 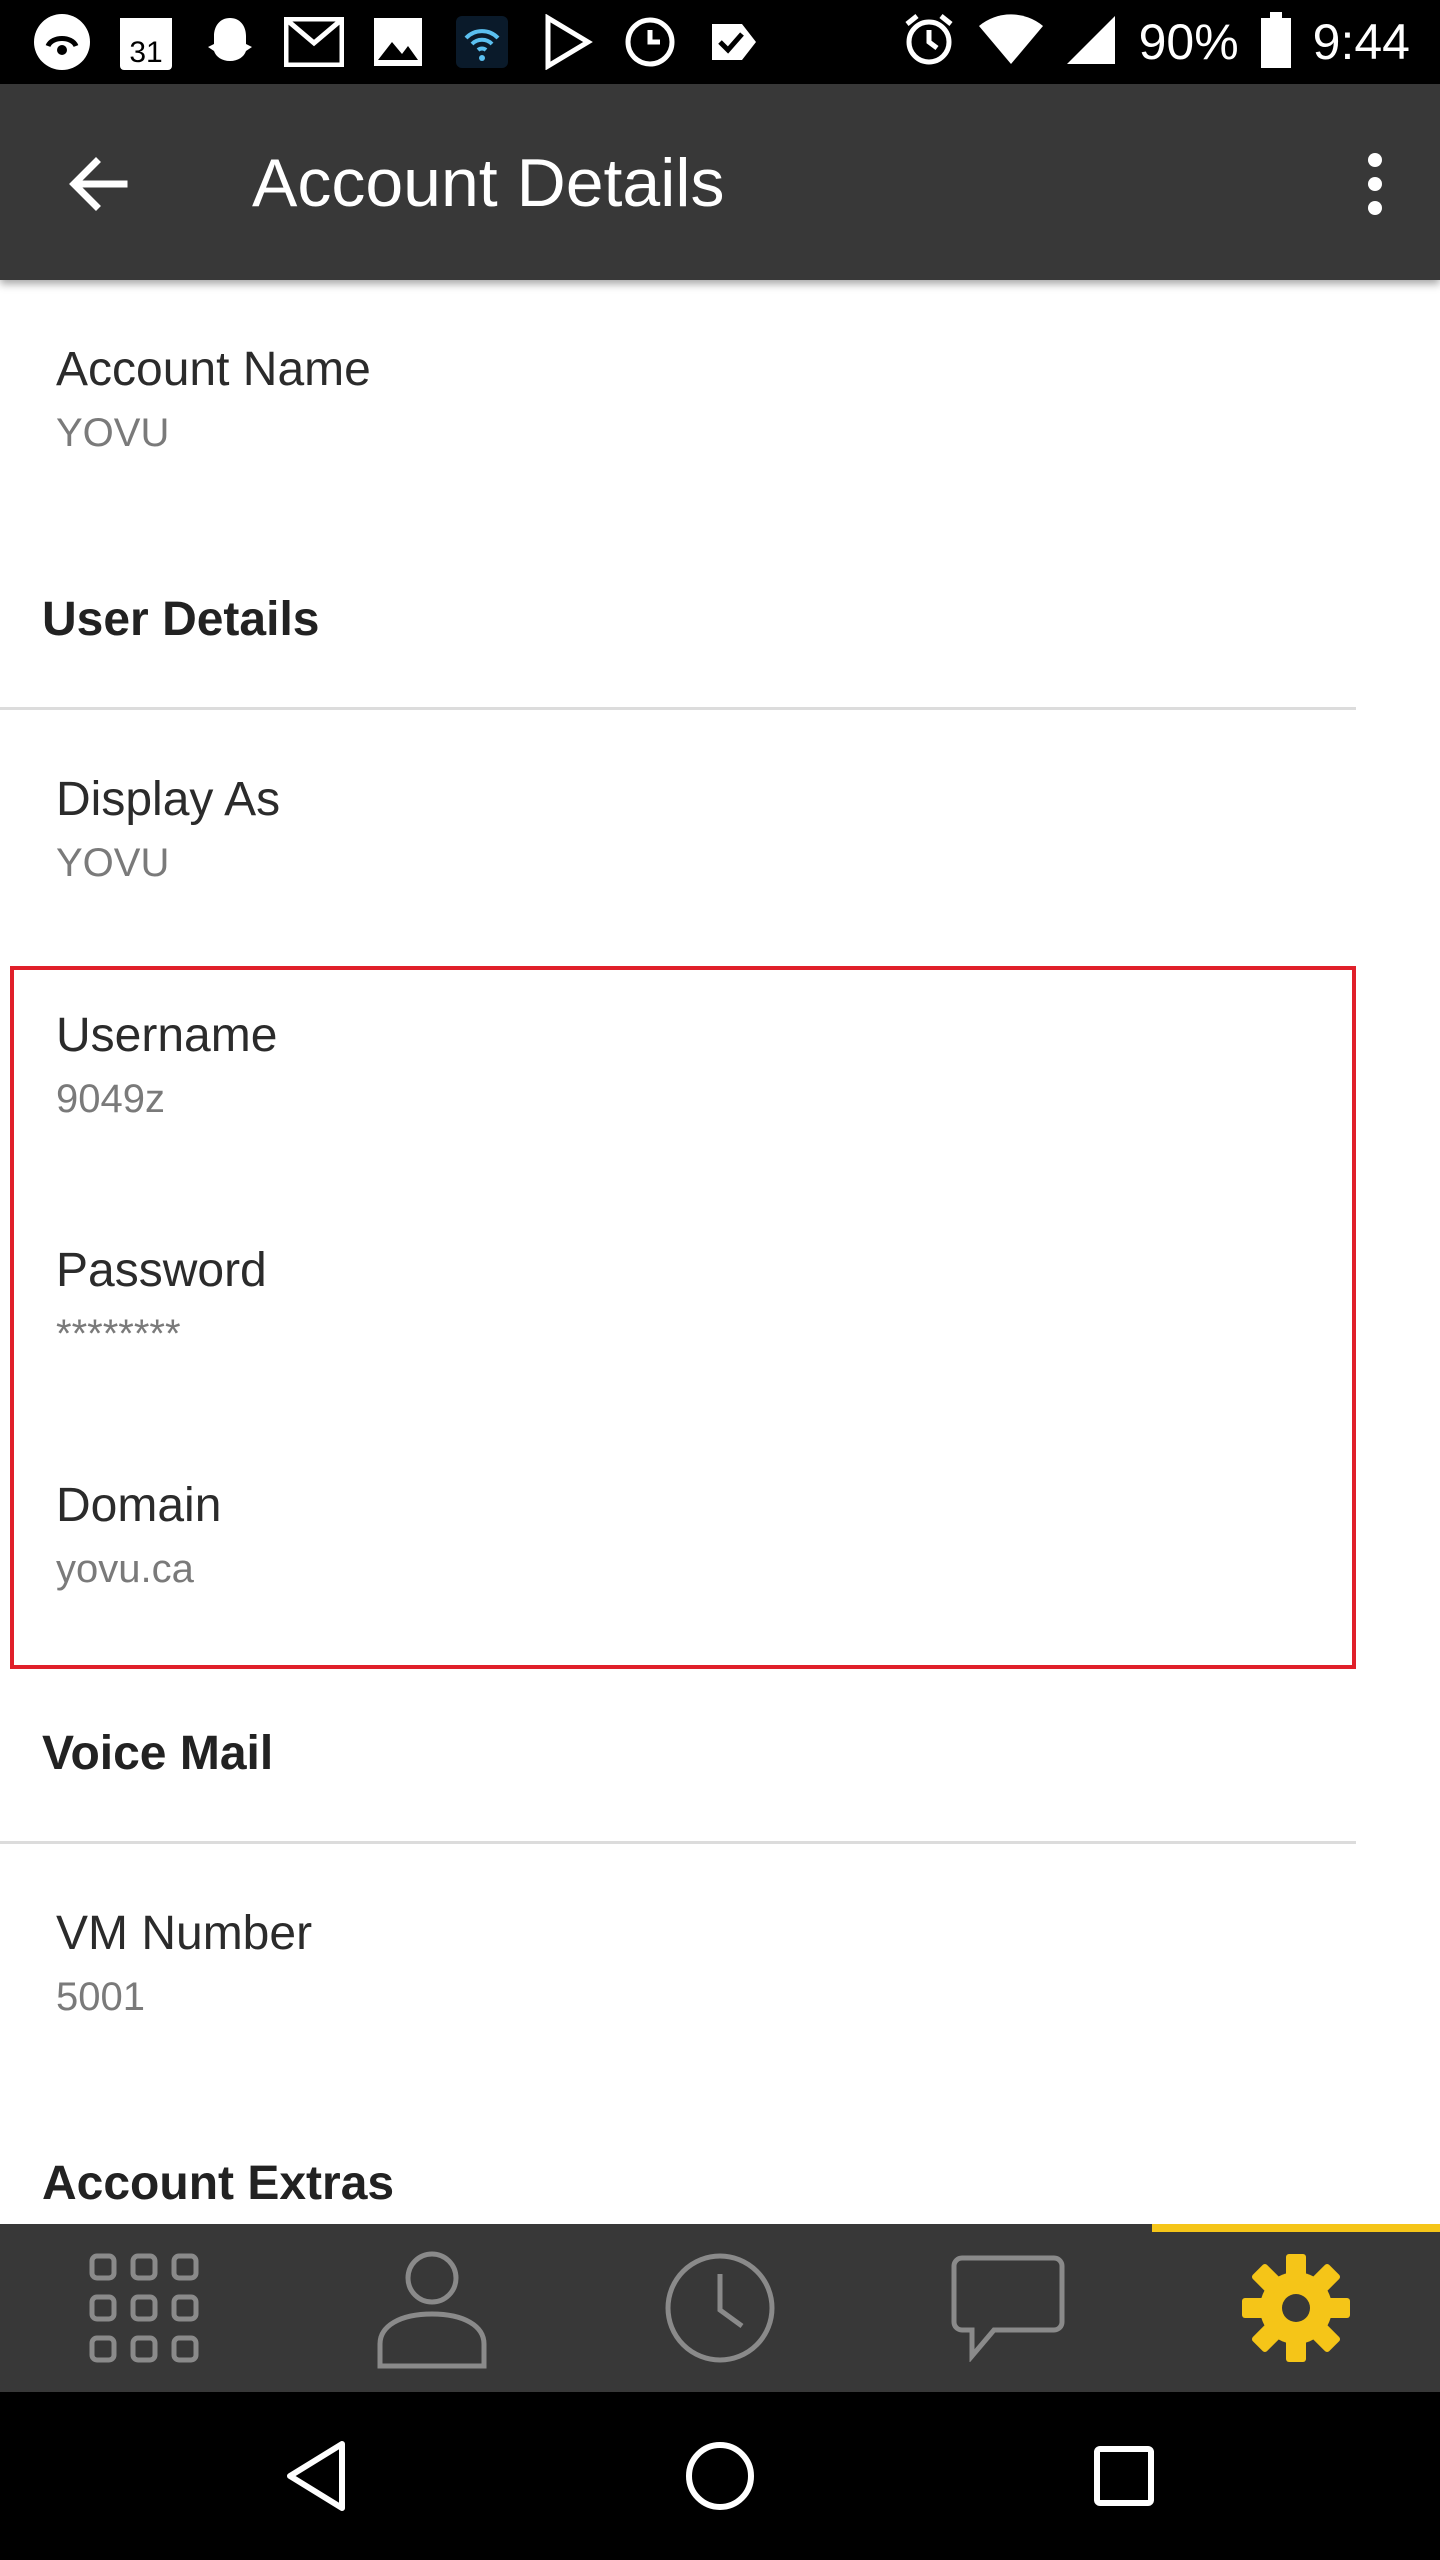 I want to click on tab-settings, so click(x=1296, y=2308).